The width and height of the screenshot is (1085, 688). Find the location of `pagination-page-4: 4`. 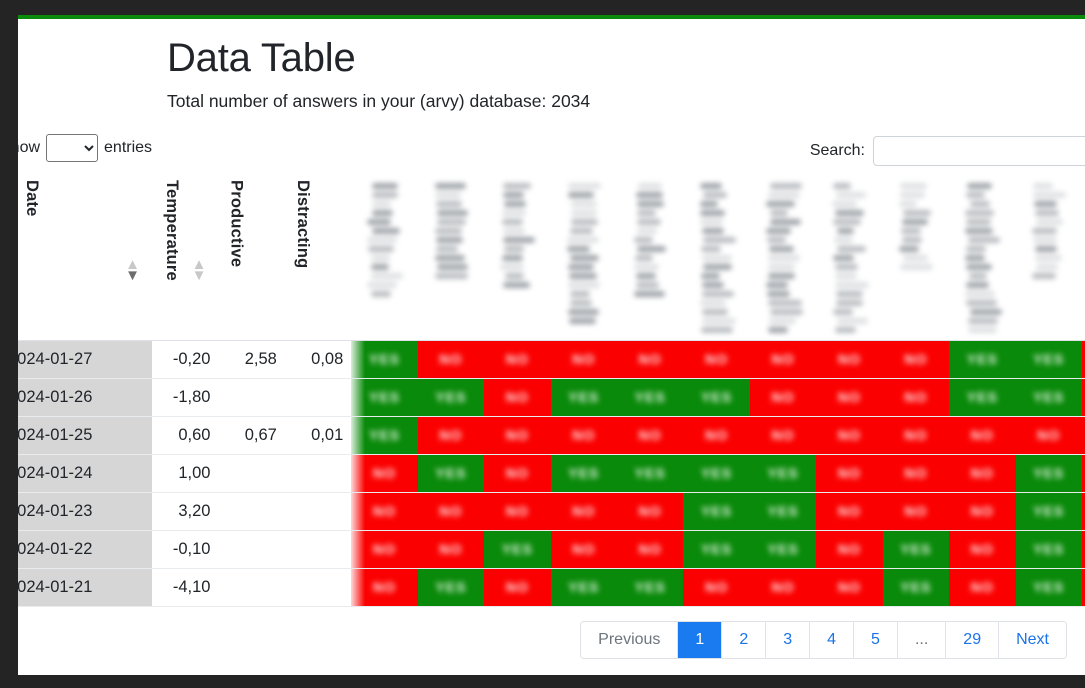

pagination-page-4: 4 is located at coordinates (832, 639).